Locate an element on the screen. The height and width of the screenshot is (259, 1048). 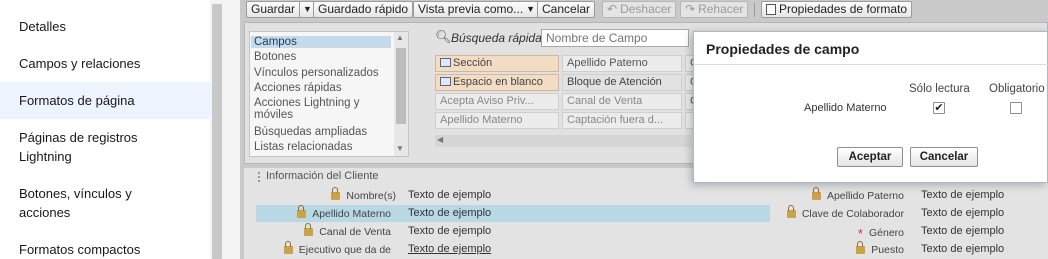
quick-search-label: Búsqueda rápida is located at coordinates (496, 38).